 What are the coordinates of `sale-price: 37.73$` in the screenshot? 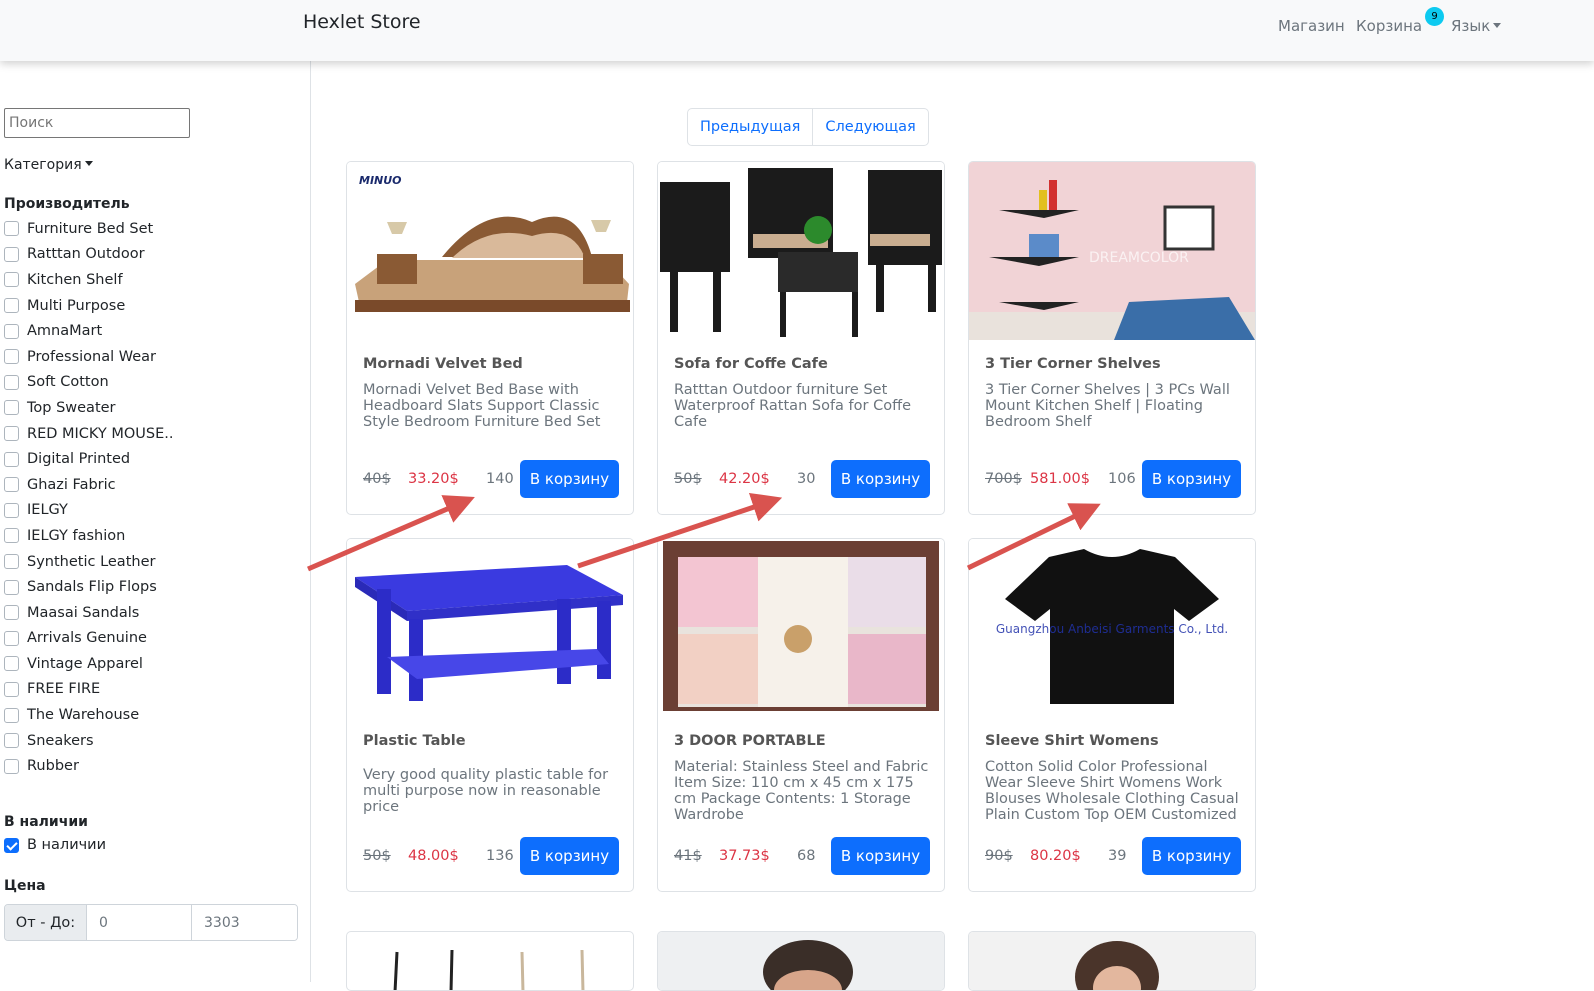 It's located at (744, 856).